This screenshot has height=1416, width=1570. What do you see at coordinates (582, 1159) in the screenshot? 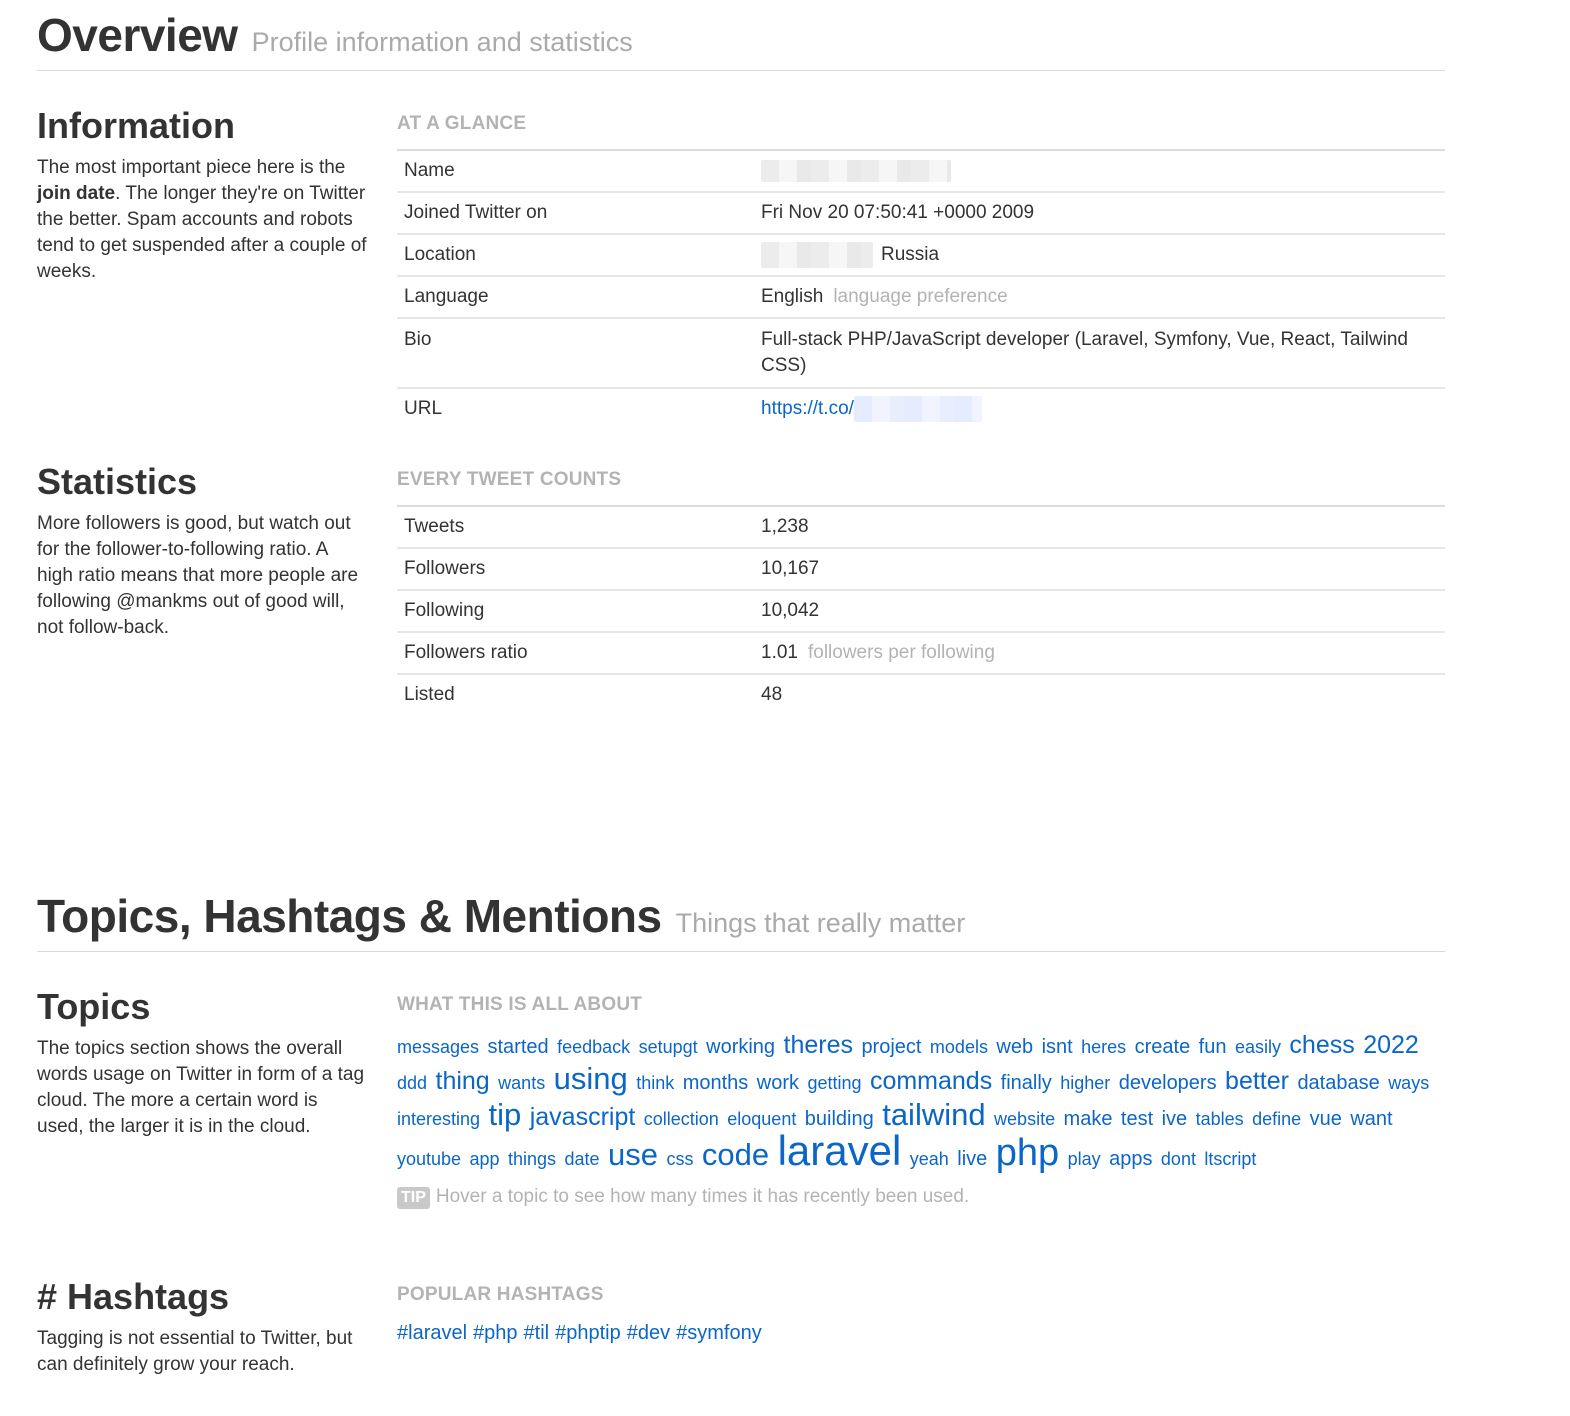
I see `topic-word: date` at bounding box center [582, 1159].